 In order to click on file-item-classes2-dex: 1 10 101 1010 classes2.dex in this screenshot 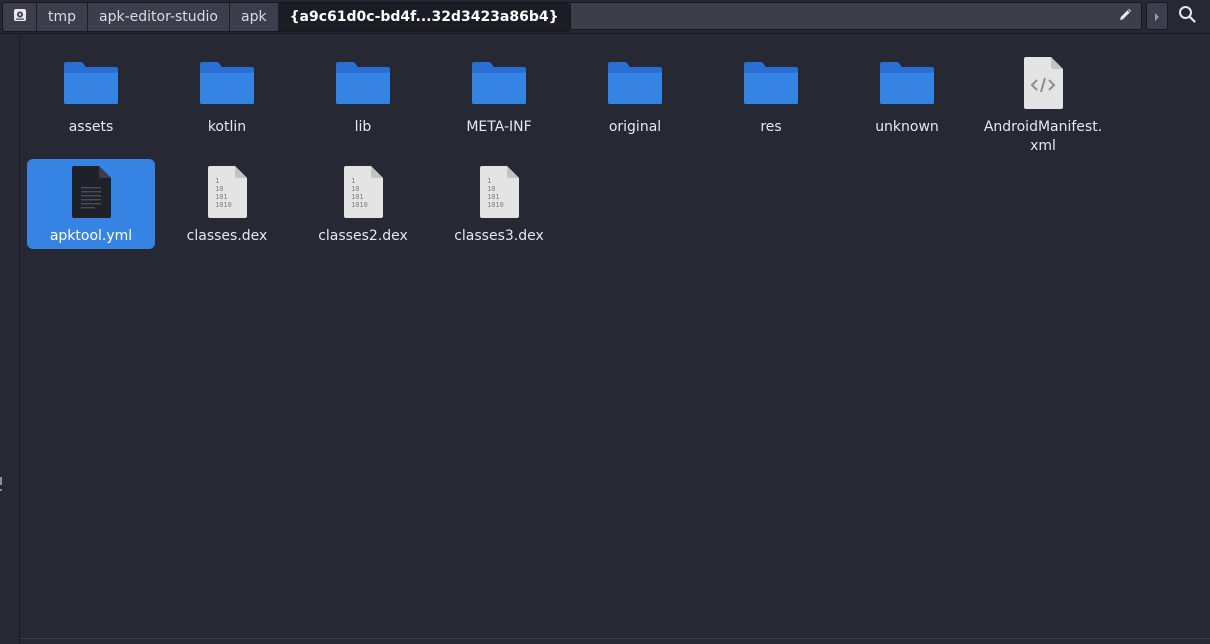, I will do `click(363, 204)`.